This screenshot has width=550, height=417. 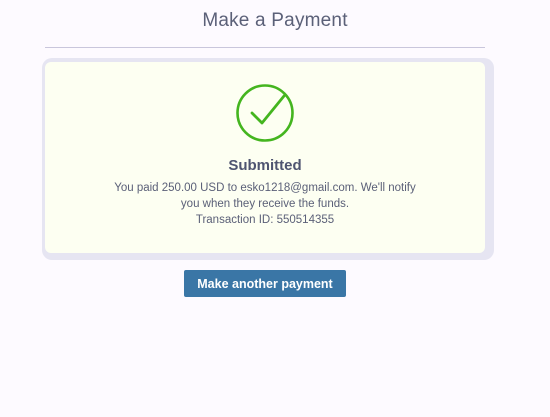 What do you see at coordinates (265, 113) in the screenshot?
I see `check-circle-icon` at bounding box center [265, 113].